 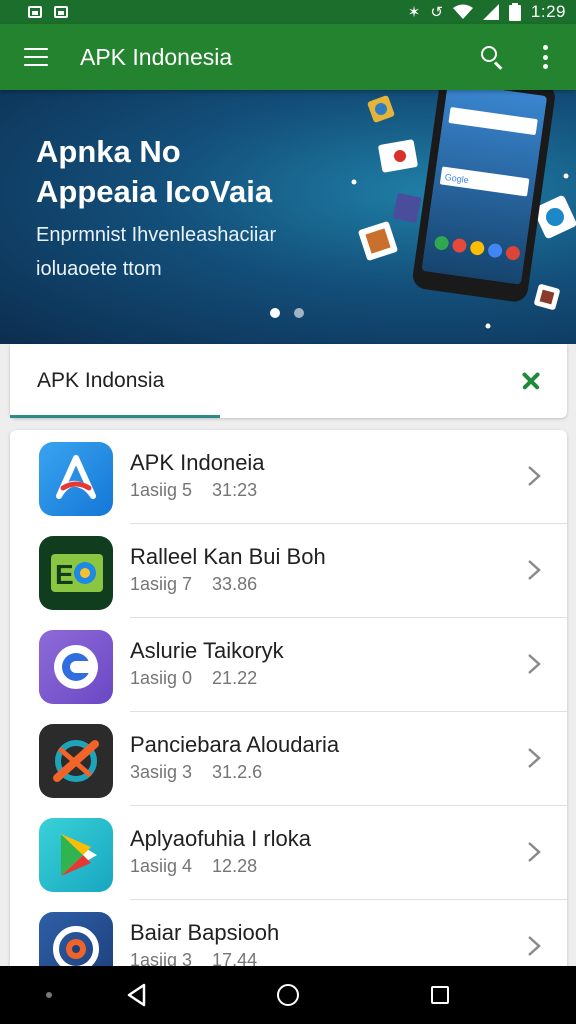 What do you see at coordinates (220, 838) in the screenshot?
I see `app-name: Aplyaofuhia I rloka` at bounding box center [220, 838].